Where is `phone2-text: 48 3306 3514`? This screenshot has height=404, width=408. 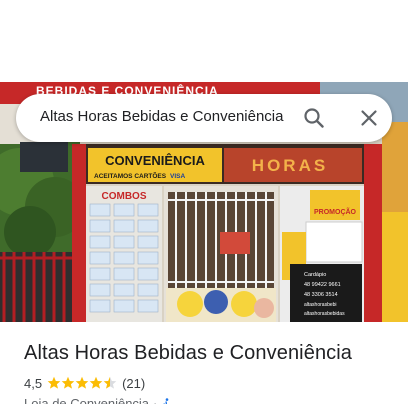 phone2-text: 48 3306 3514 is located at coordinates (321, 295).